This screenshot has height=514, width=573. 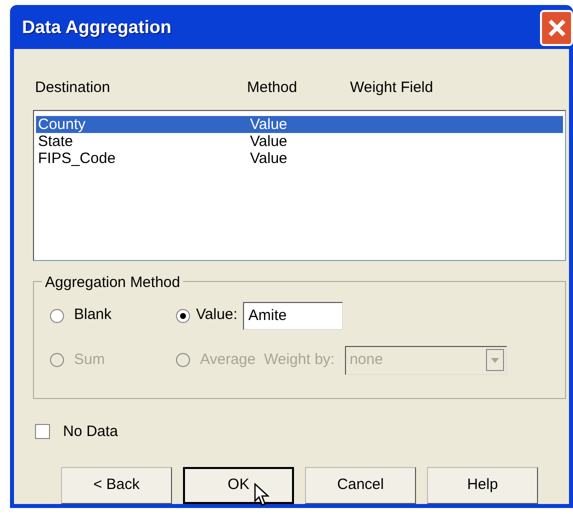 I want to click on list-row: FIPS_Code Value, so click(x=299, y=158).